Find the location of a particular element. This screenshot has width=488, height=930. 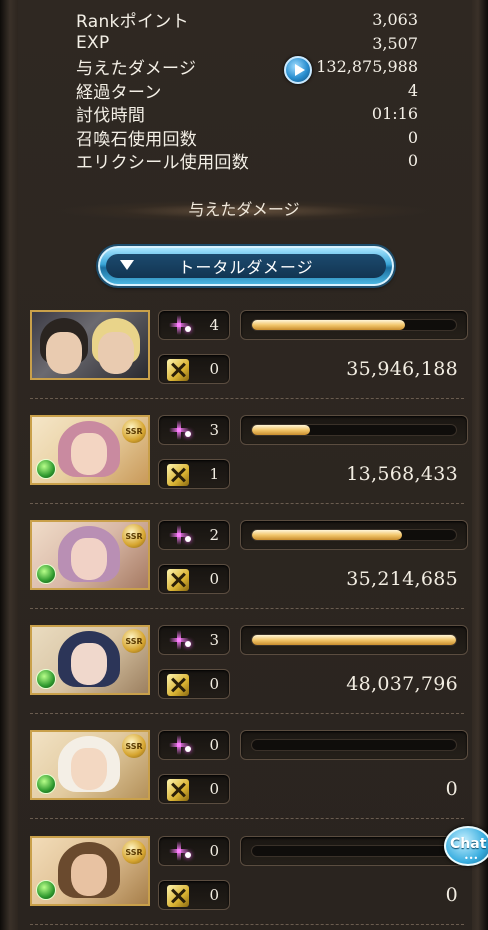

total-damage-button: トータルダメージ is located at coordinates (246, 266).